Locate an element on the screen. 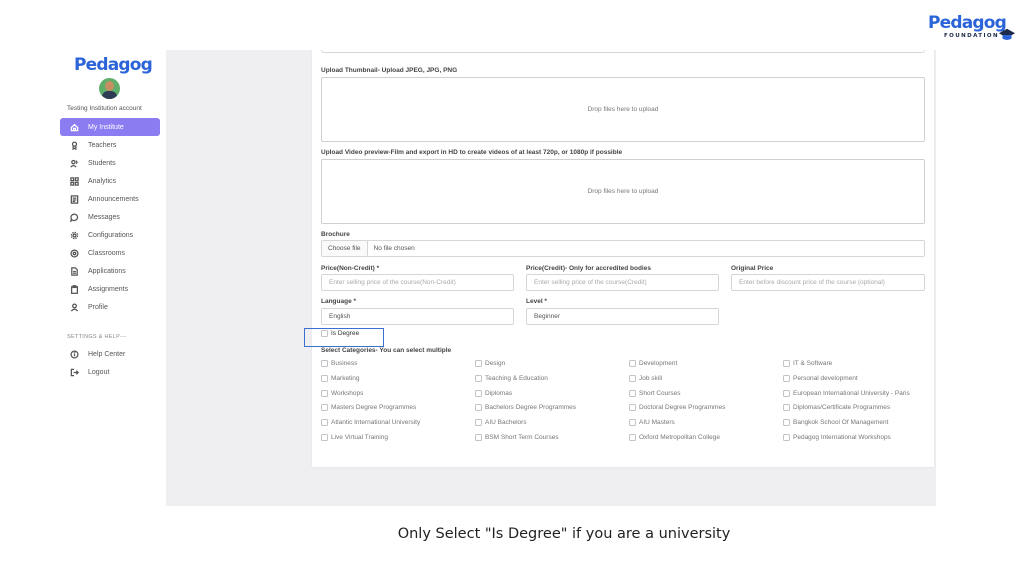  category-label: Design is located at coordinates (495, 363).